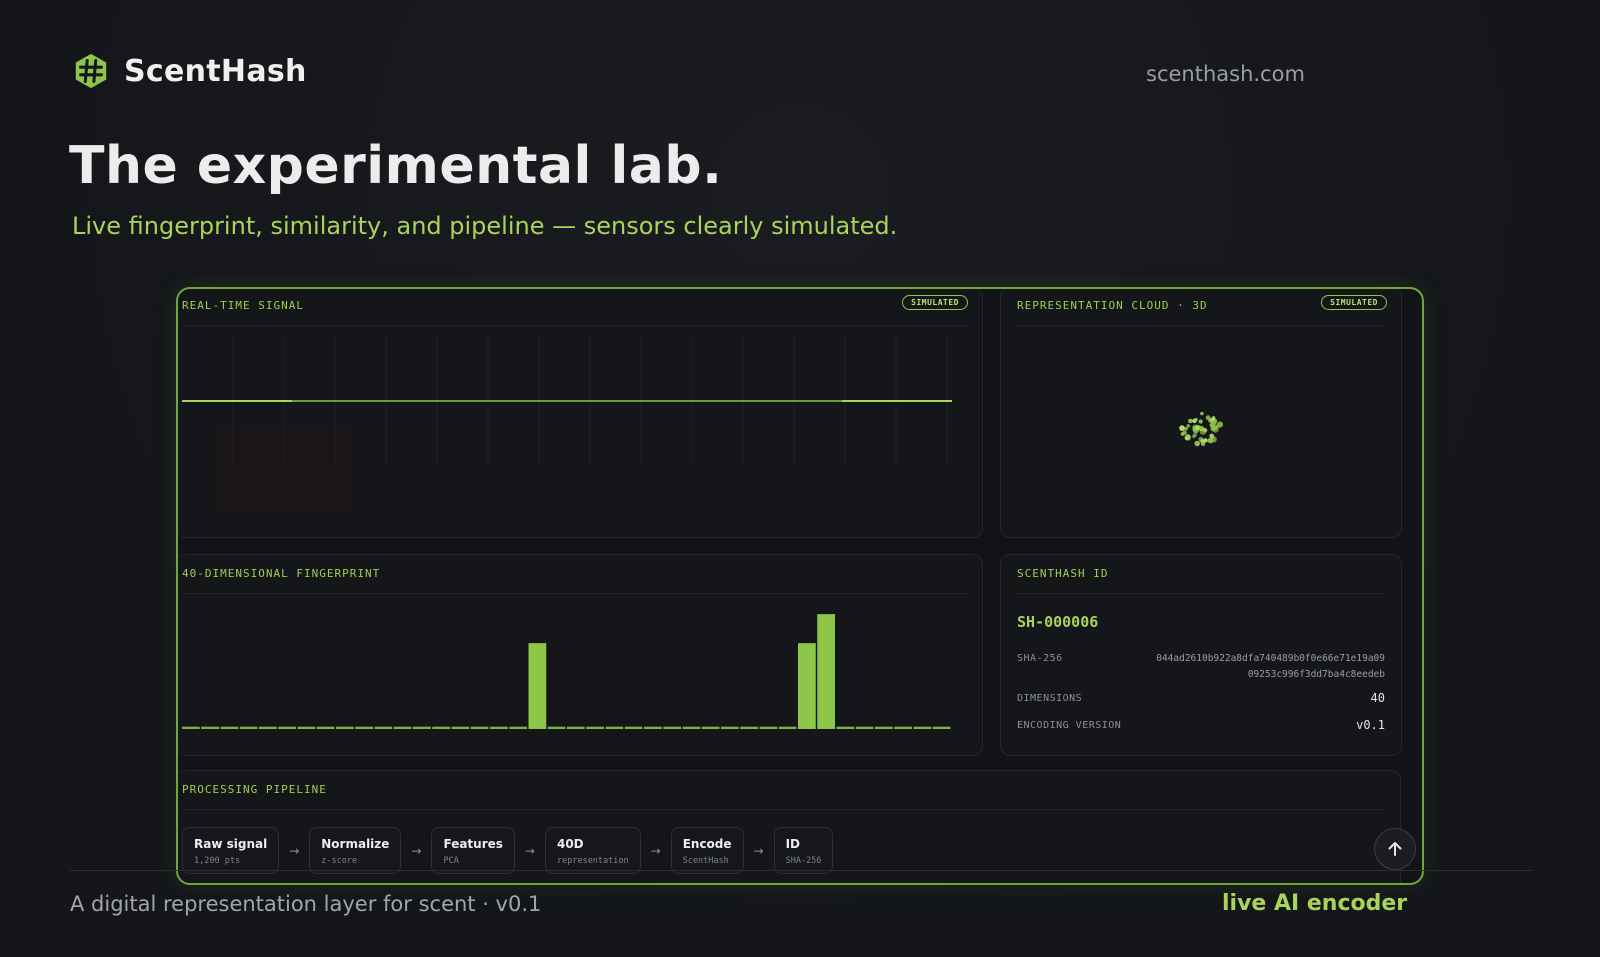  Describe the element at coordinates (1069, 725) in the screenshot. I see `encoding-version-label: ENCODING VERSION` at that location.